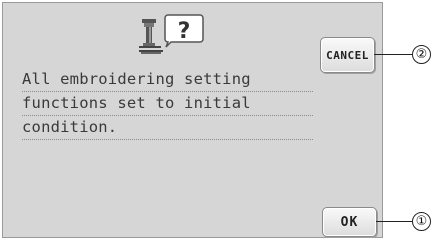  What do you see at coordinates (167, 104) in the screenshot?
I see `message-line-2: functions set to initial` at bounding box center [167, 104].